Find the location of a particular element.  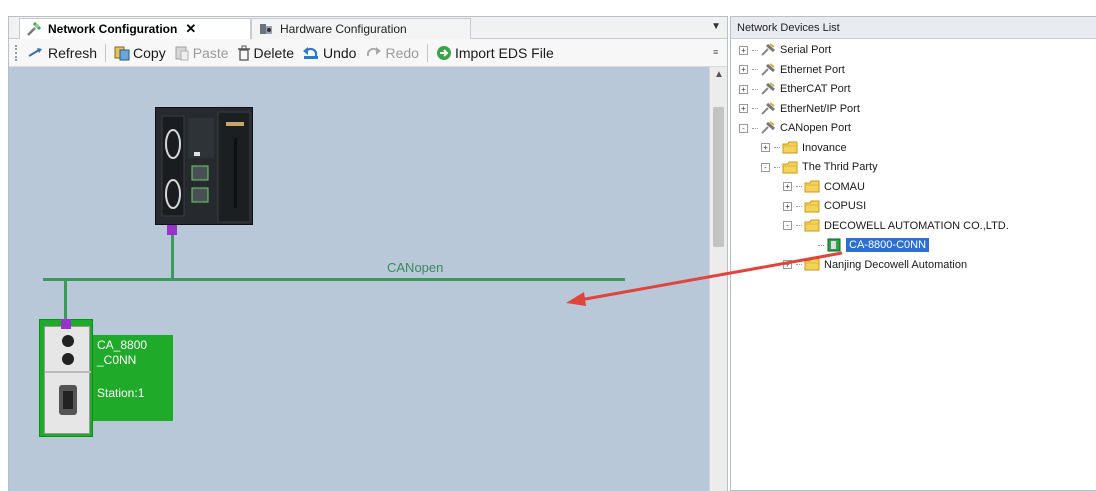

folder-open-icon is located at coordinates (790, 167).